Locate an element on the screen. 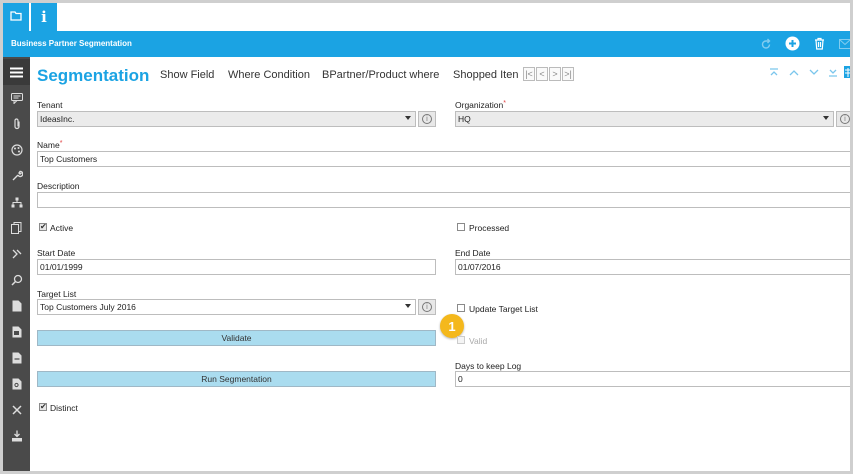  days-to-keep-log-label: Days to keep Log is located at coordinates (488, 366).